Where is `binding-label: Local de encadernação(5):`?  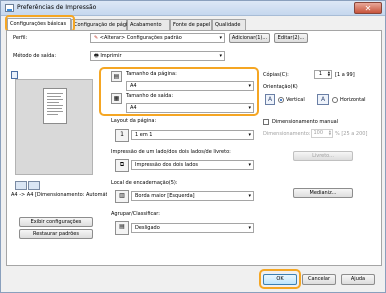 binding-label: Local de encadernação(5): is located at coordinates (144, 183).